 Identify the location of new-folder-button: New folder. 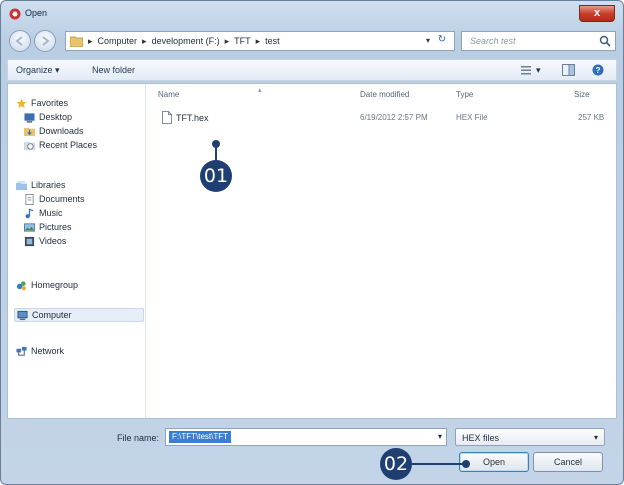
(113, 70).